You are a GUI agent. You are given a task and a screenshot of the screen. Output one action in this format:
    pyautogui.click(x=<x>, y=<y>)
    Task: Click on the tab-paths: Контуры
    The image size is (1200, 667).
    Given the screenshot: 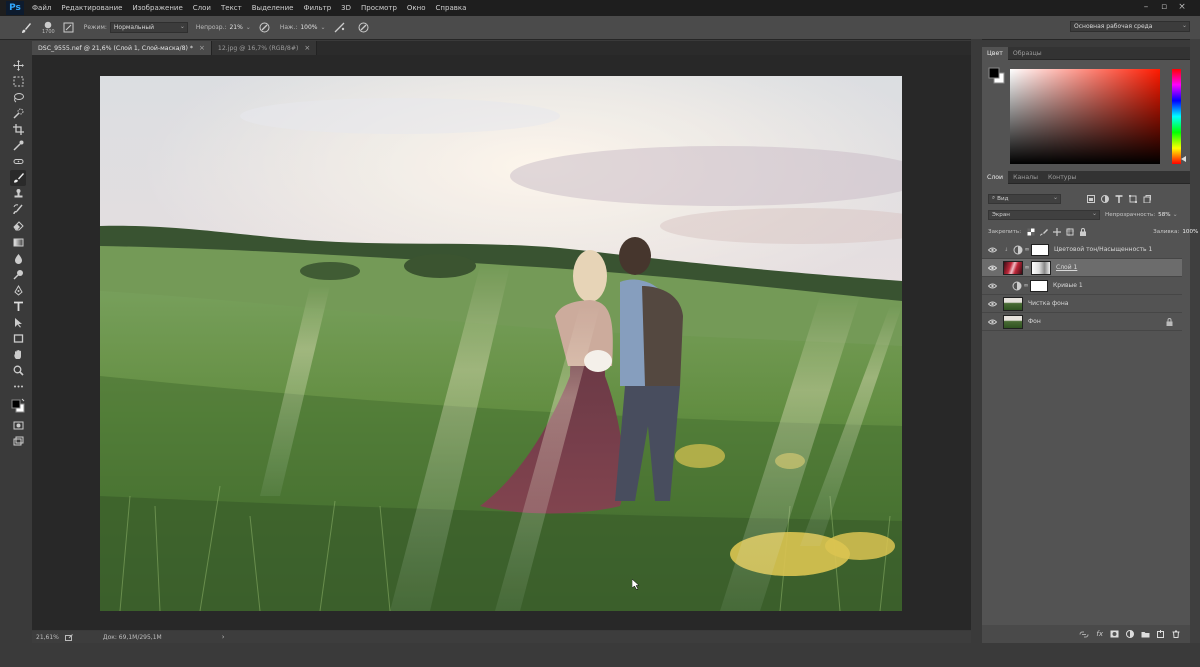 What is the action you would take?
    pyautogui.click(x=1062, y=177)
    